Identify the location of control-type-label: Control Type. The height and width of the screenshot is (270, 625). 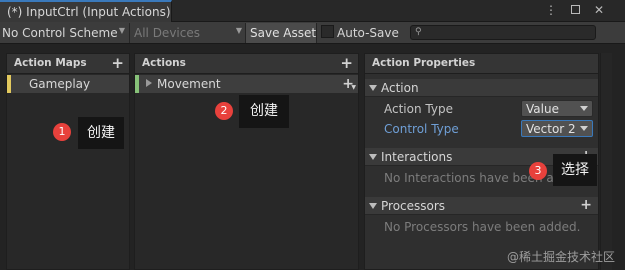
(421, 129).